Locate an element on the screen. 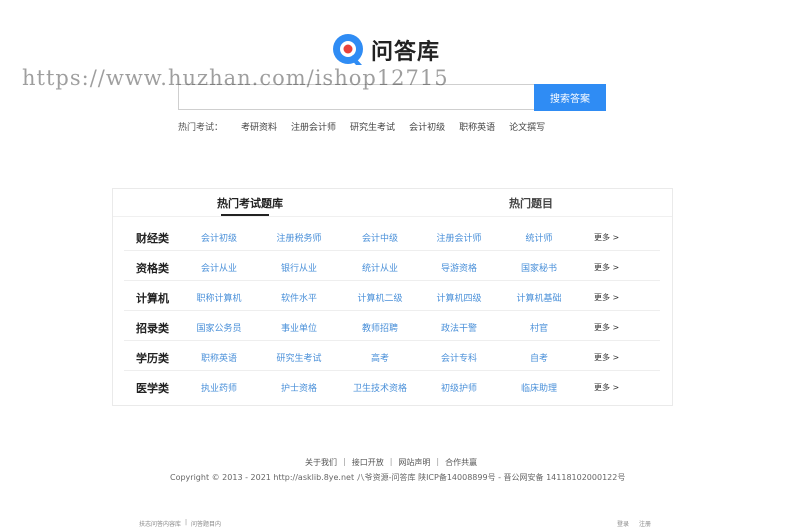  category-row-education: 学历类 职称英语 研究生考试 高考 会计专科 自考 更多 > is located at coordinates (392, 355).